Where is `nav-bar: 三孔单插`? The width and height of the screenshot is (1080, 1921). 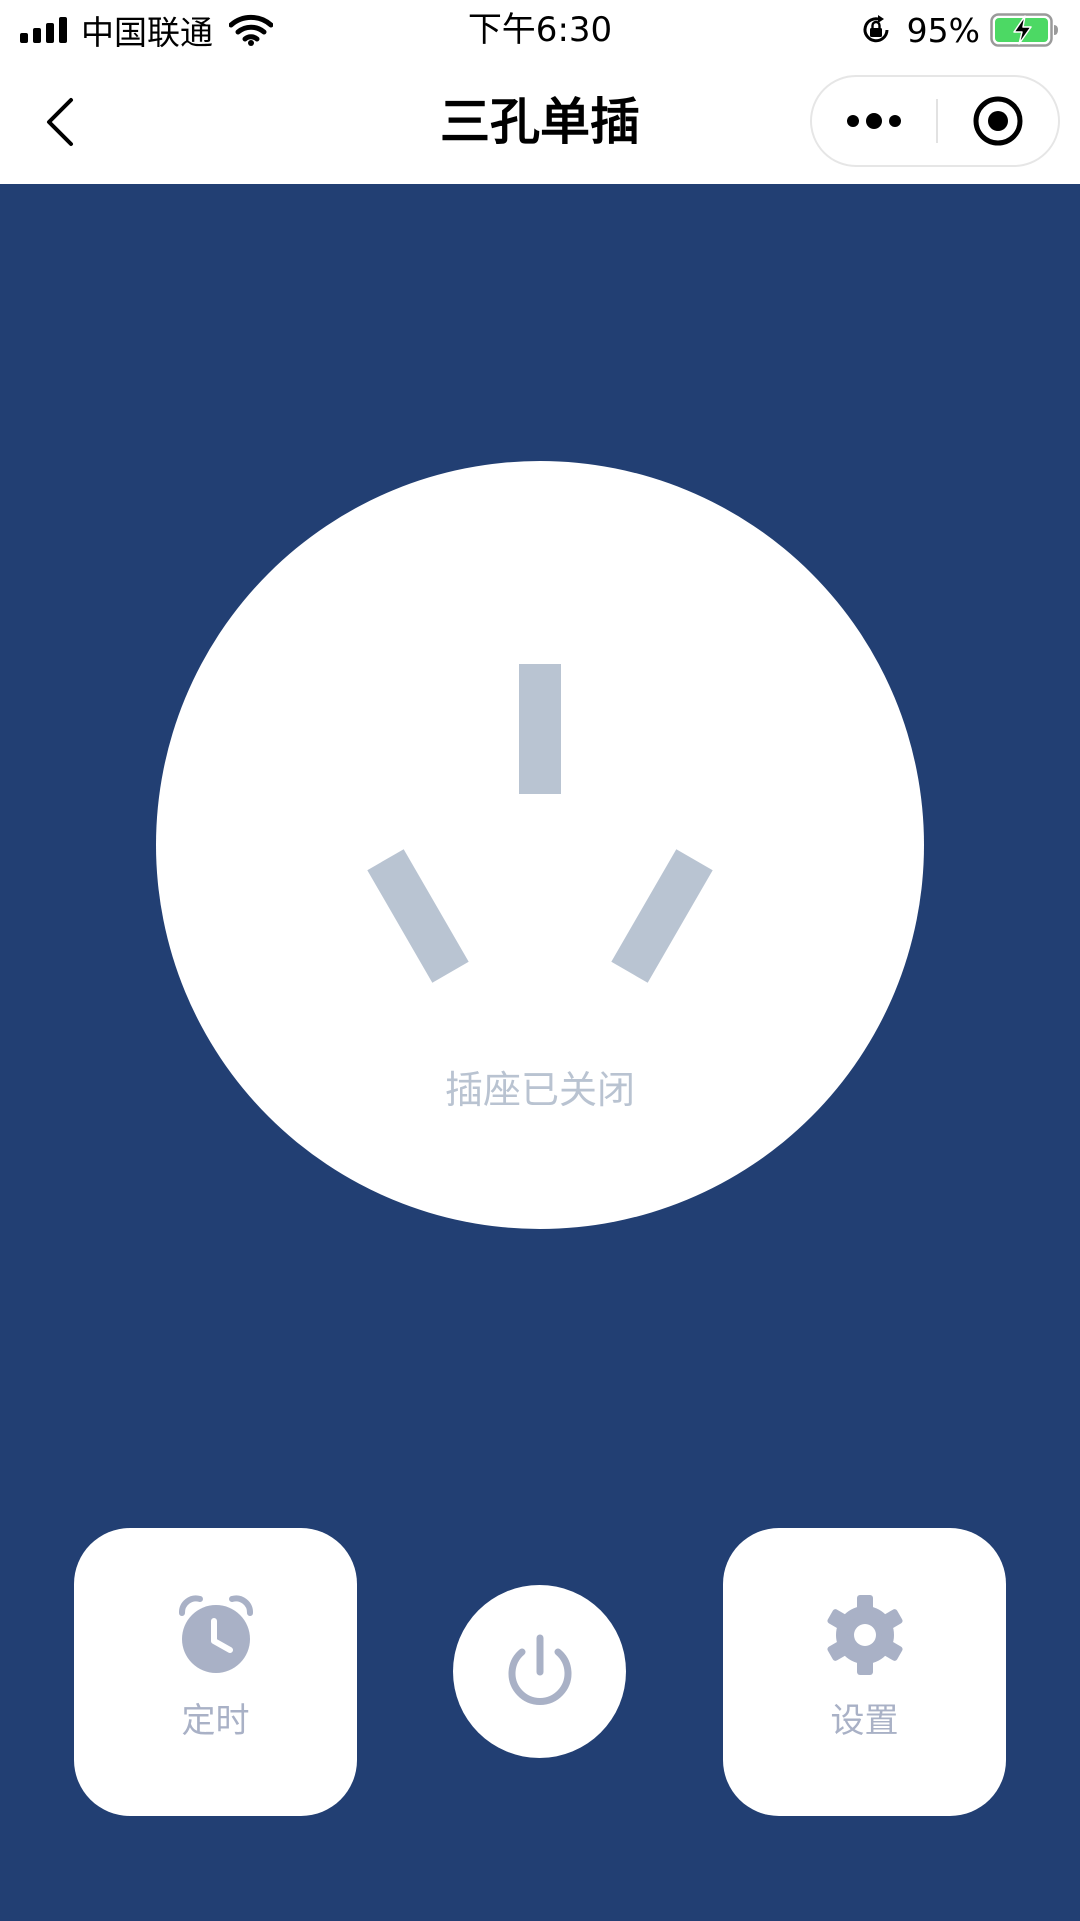 nav-bar: 三孔单插 is located at coordinates (540, 122).